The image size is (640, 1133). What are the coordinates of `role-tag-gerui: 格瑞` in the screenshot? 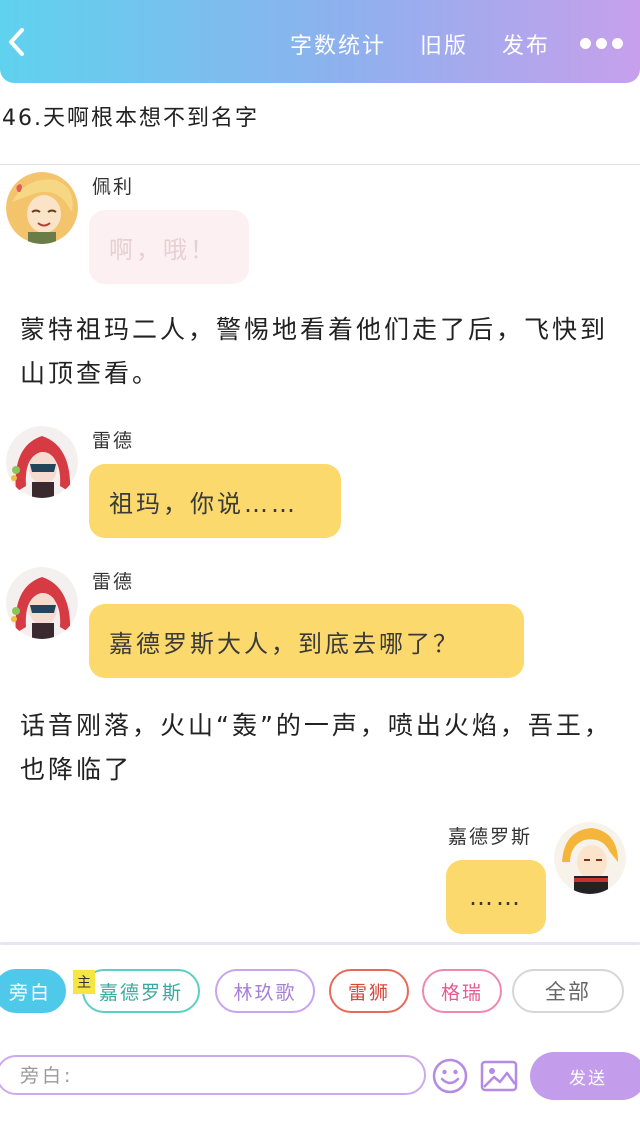 It's located at (462, 991).